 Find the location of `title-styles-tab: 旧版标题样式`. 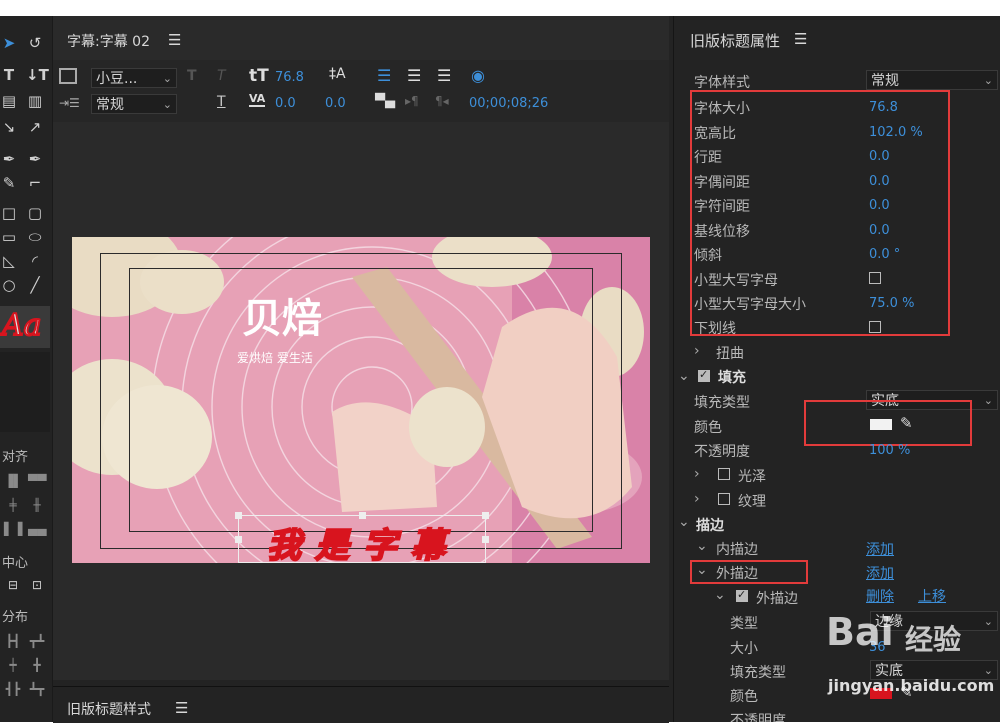

title-styles-tab: 旧版标题样式 is located at coordinates (109, 709).